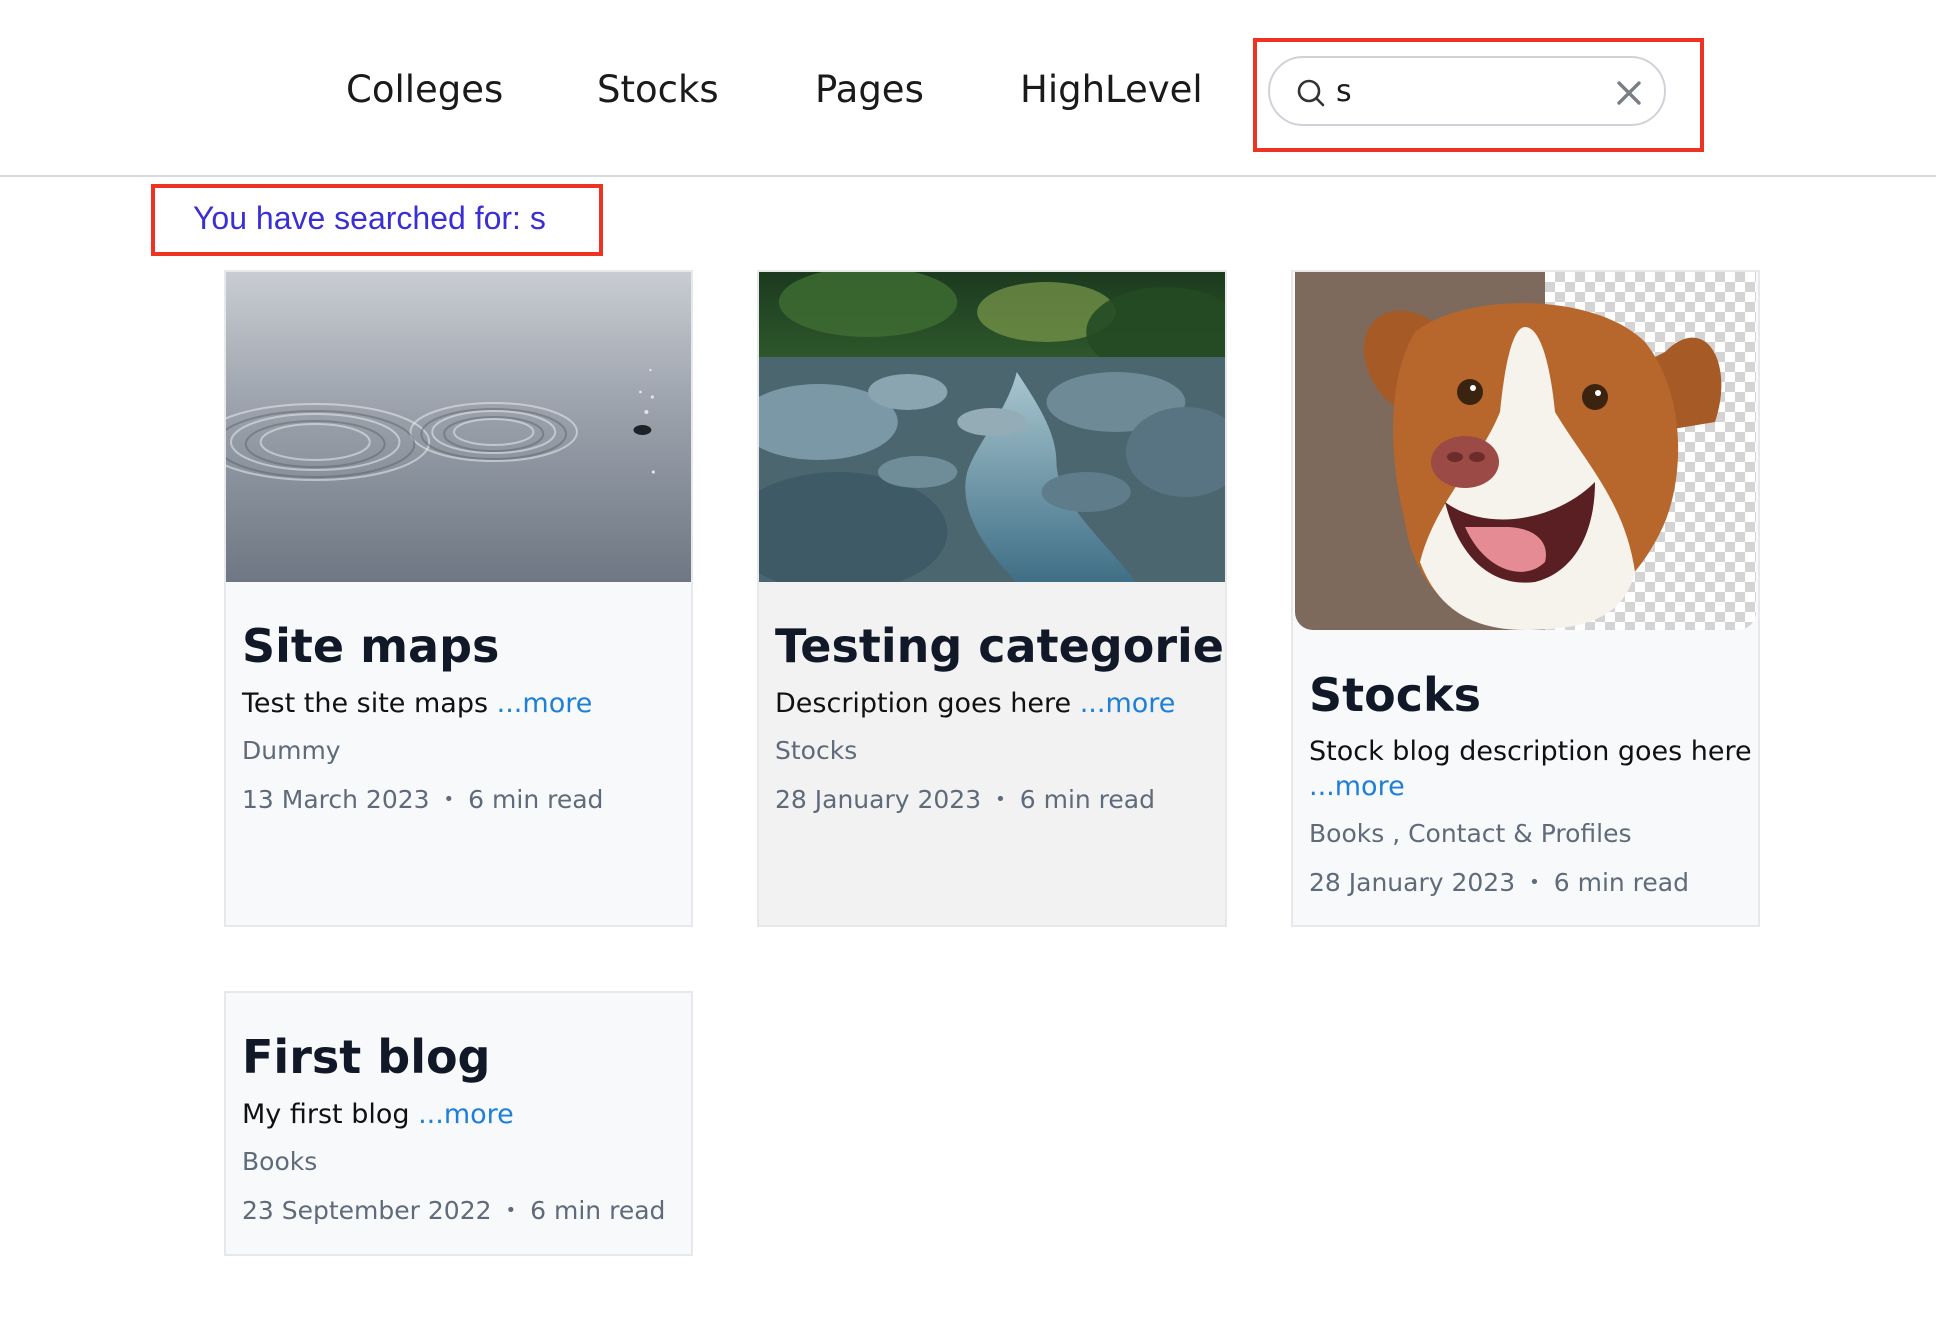 This screenshot has height=1328, width=1936. I want to click on card-description-text: Stock blog description goes here, so click(1530, 751).